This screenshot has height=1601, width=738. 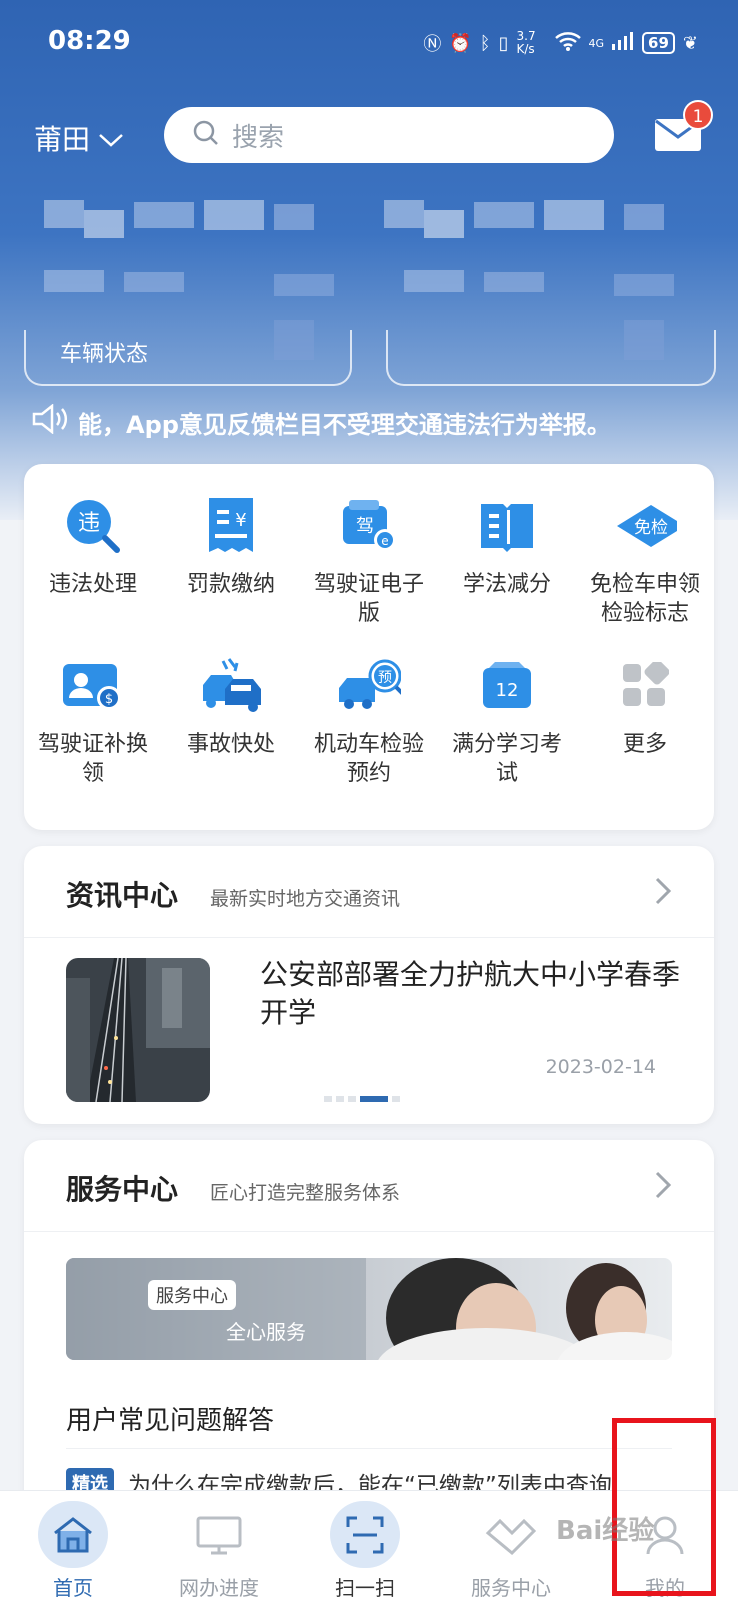 What do you see at coordinates (511, 1588) in the screenshot?
I see `tab-label: 服务中心` at bounding box center [511, 1588].